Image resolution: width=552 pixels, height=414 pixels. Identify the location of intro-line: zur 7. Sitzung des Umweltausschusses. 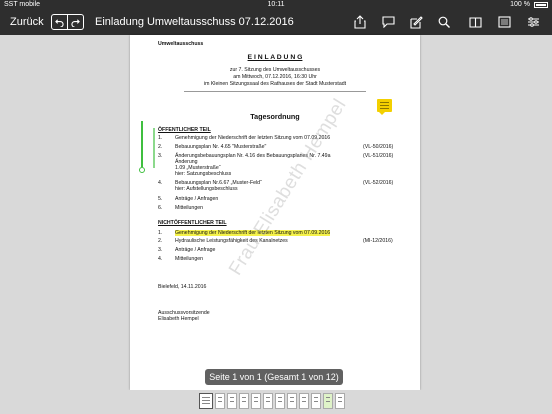
(275, 70).